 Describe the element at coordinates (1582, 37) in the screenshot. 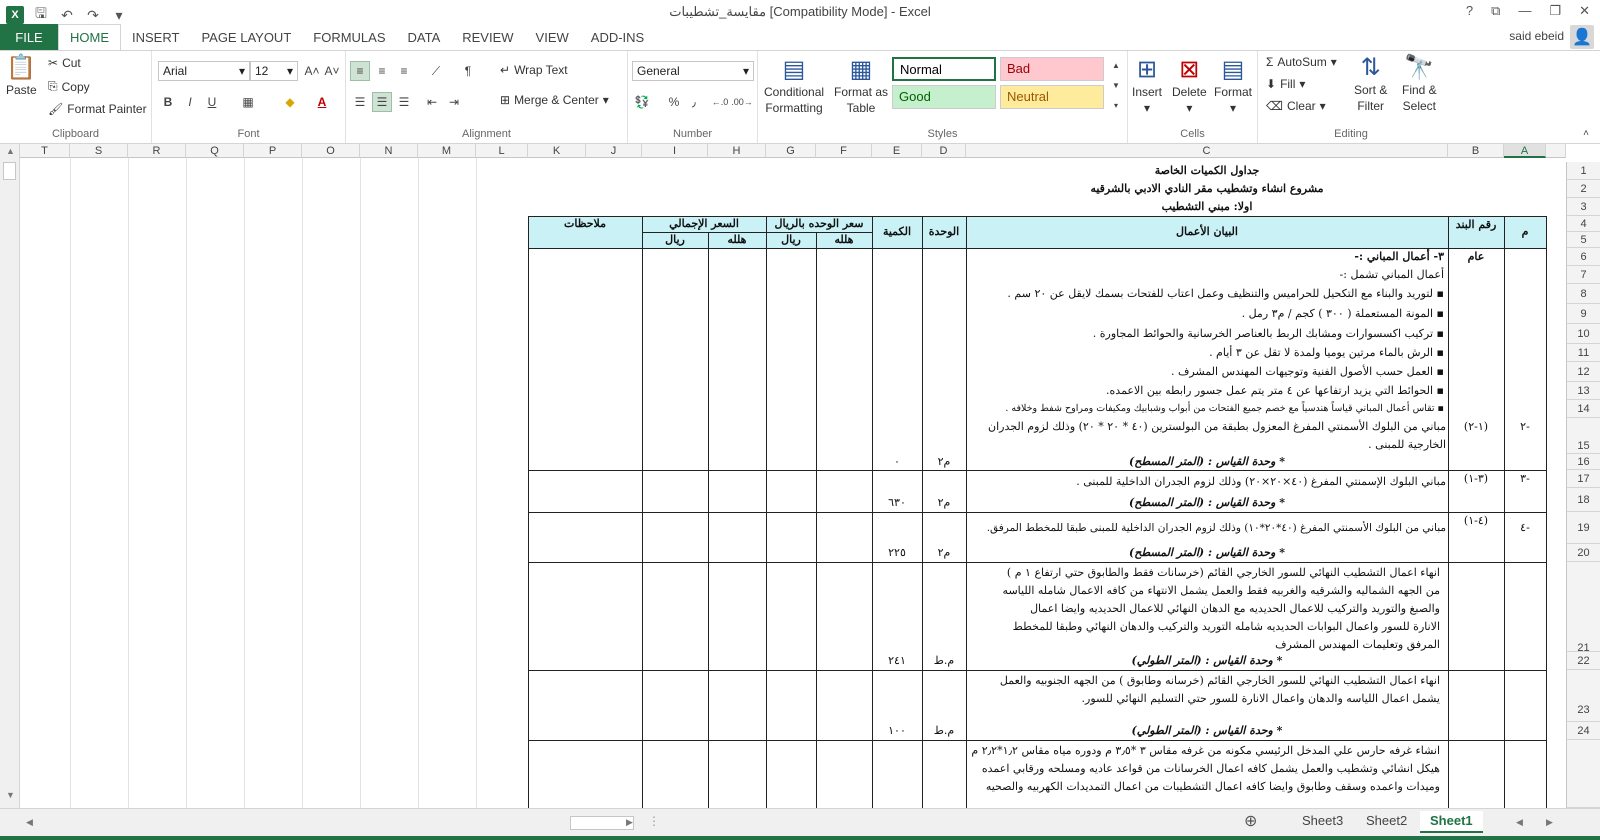

I see `avatar: 👤` at that location.